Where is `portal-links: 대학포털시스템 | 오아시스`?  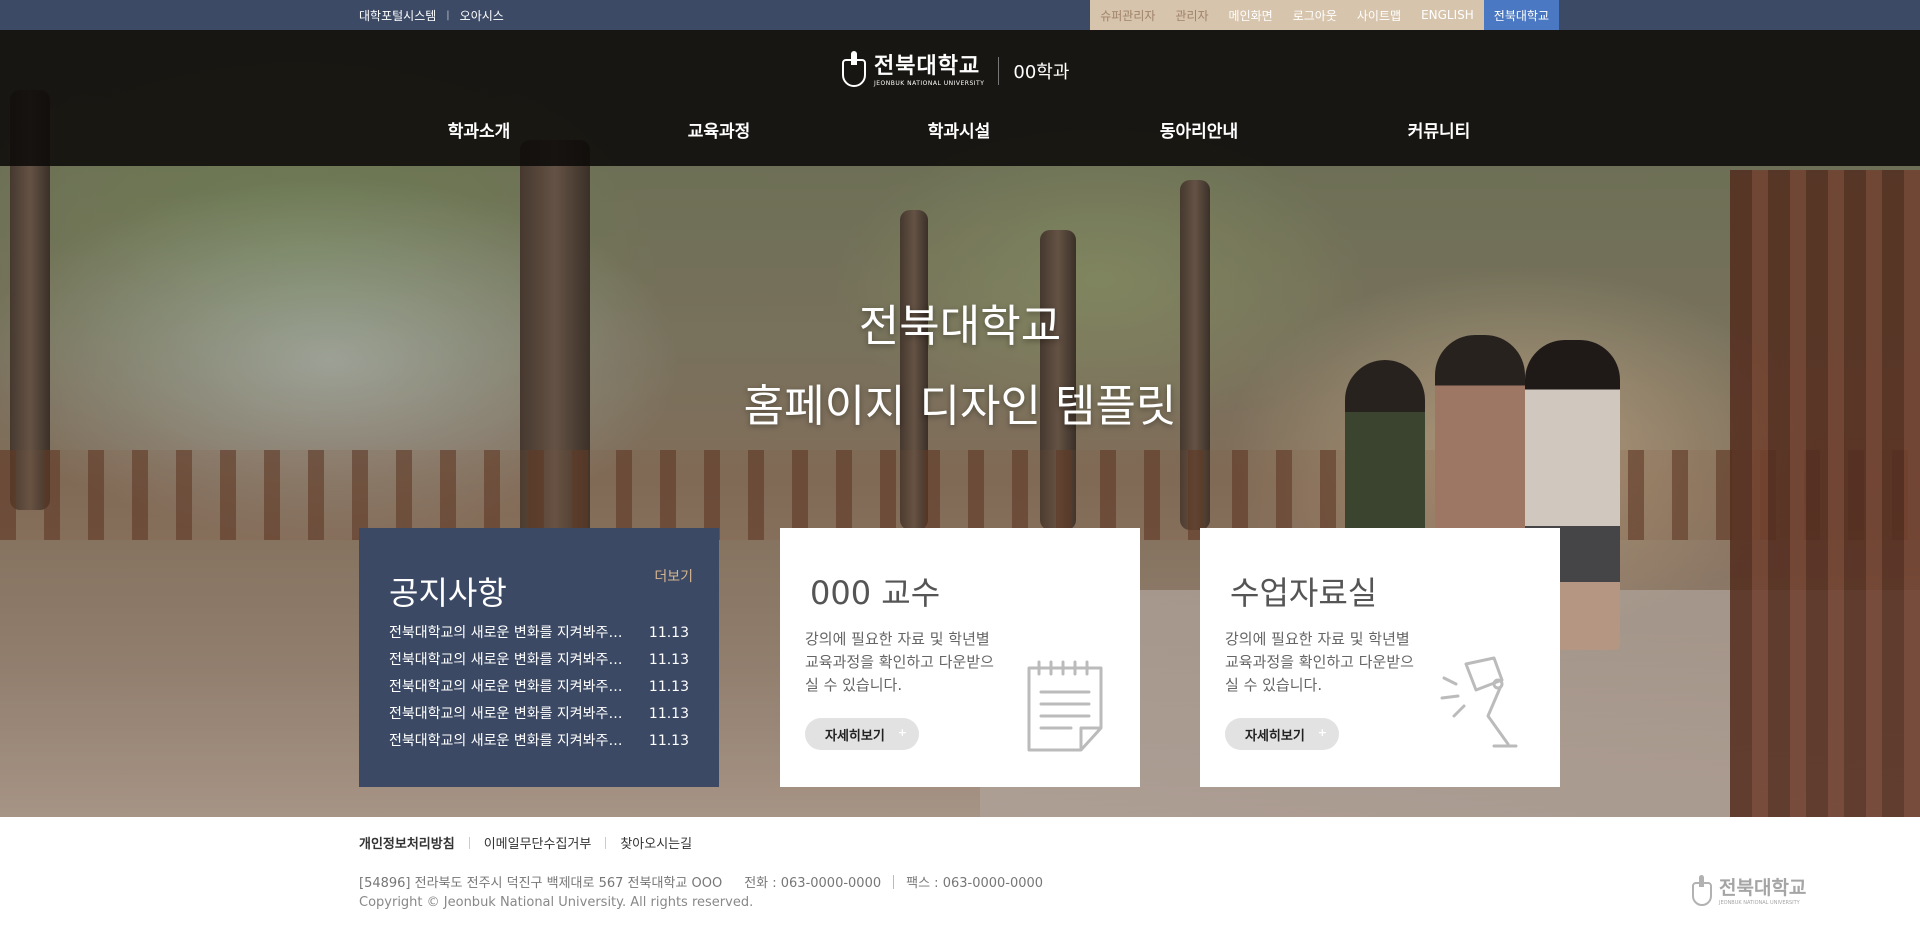
portal-links: 대학포털시스템 | 오아시스 is located at coordinates (431, 15).